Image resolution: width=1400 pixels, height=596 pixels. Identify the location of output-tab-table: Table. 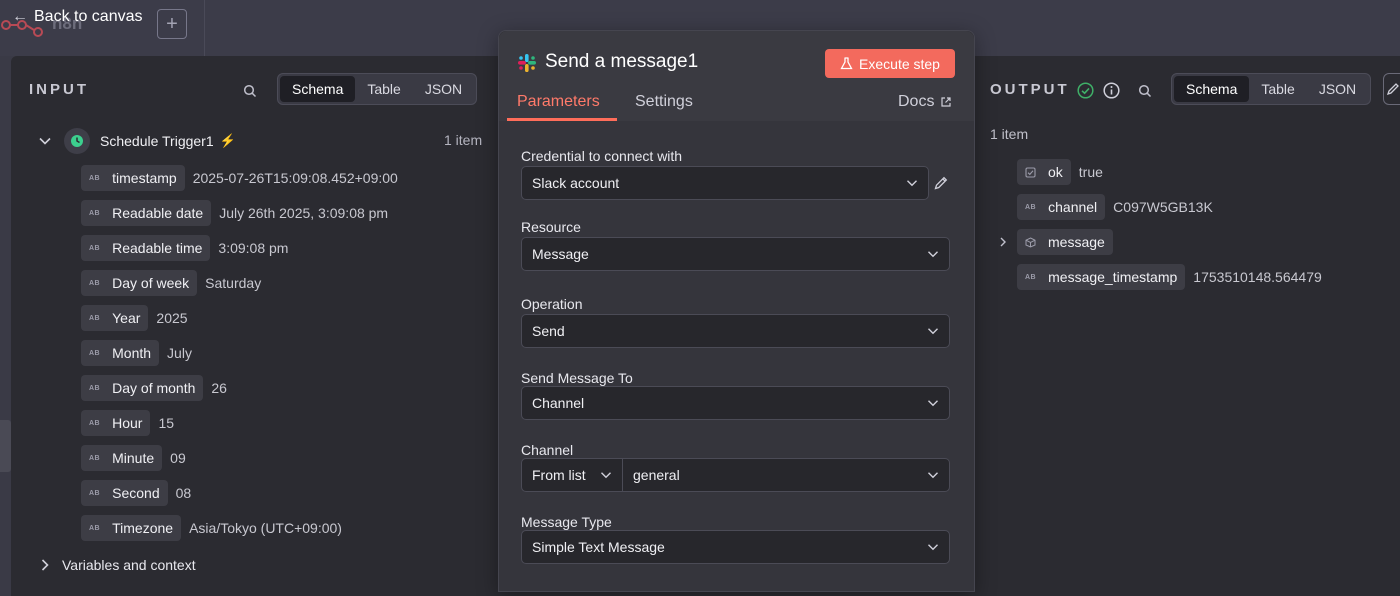
(1277, 89).